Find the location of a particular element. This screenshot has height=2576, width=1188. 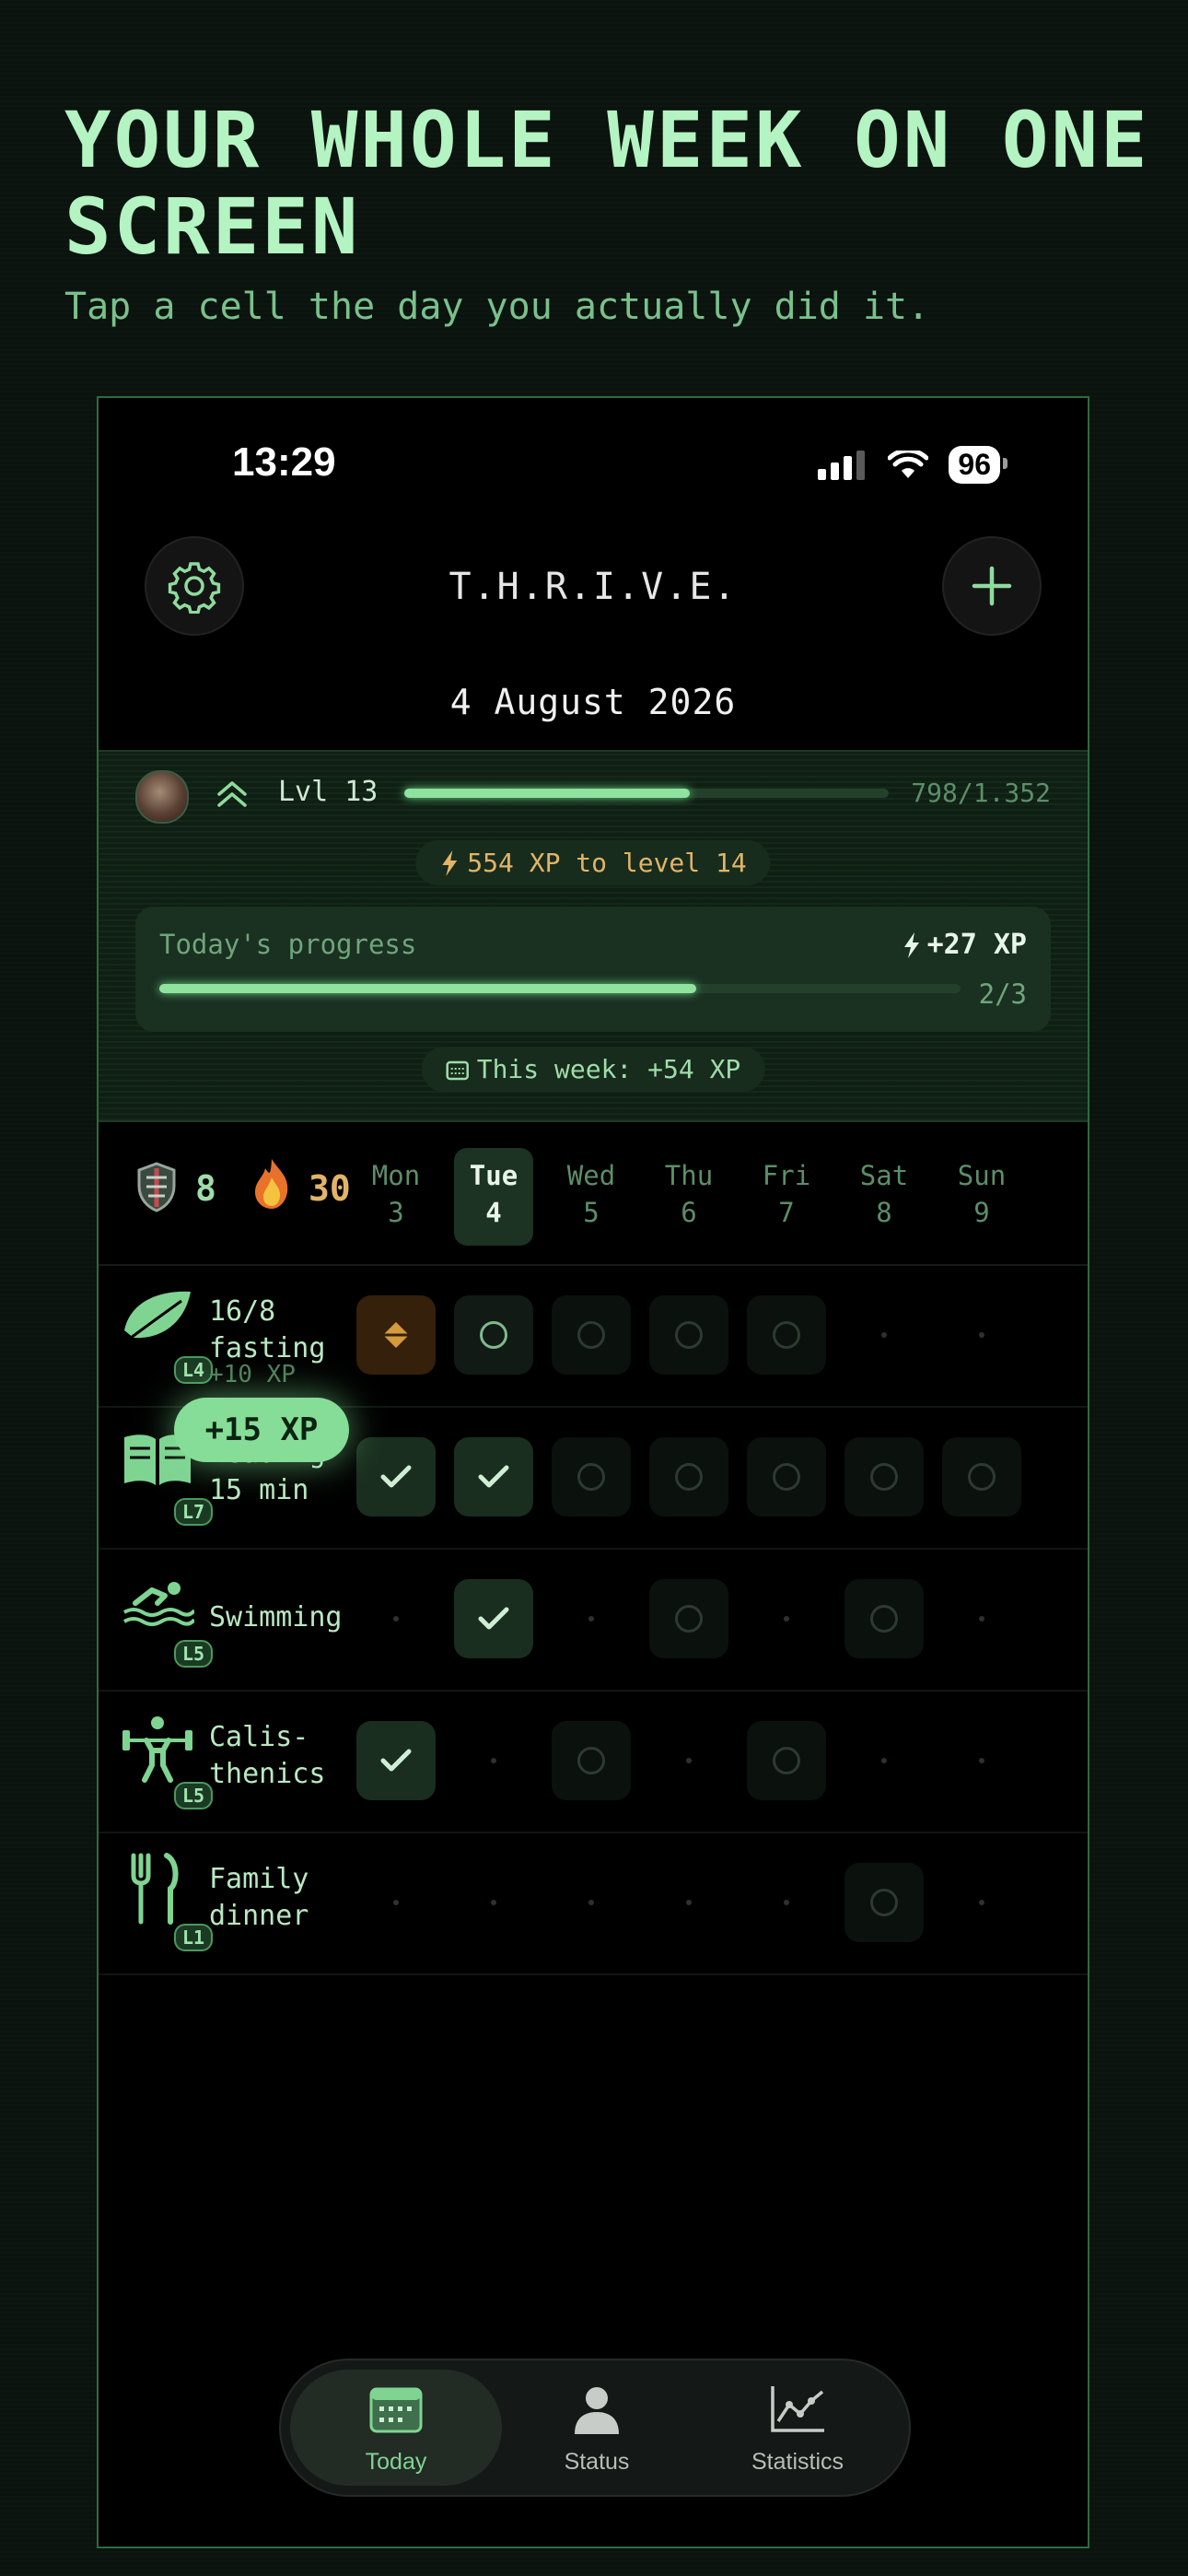

tab-status: Status is located at coordinates (597, 2428).